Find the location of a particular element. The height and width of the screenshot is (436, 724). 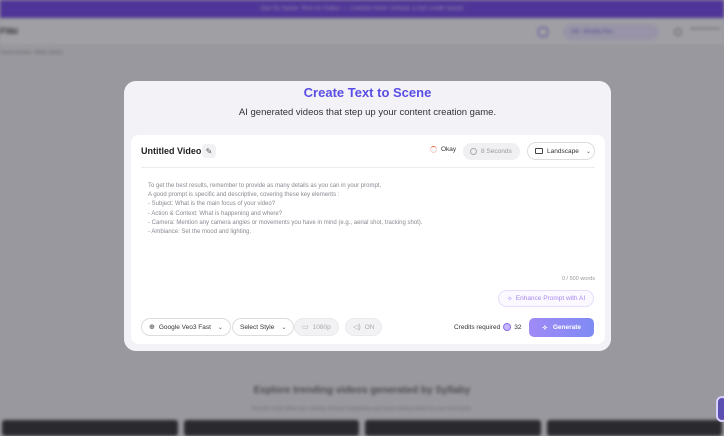

status-label: Okay is located at coordinates (449, 149).